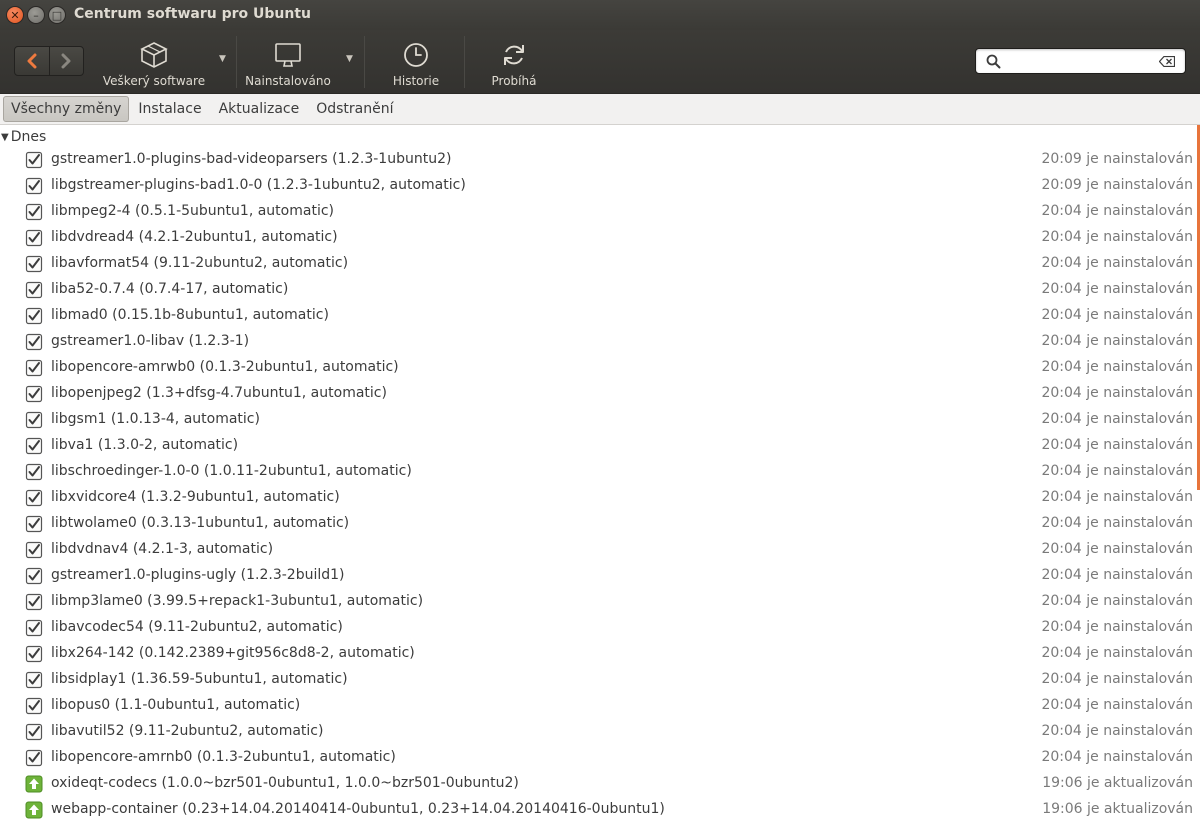 The image size is (1200, 828). What do you see at coordinates (57, 15) in the screenshot?
I see `maximize-icon: □` at bounding box center [57, 15].